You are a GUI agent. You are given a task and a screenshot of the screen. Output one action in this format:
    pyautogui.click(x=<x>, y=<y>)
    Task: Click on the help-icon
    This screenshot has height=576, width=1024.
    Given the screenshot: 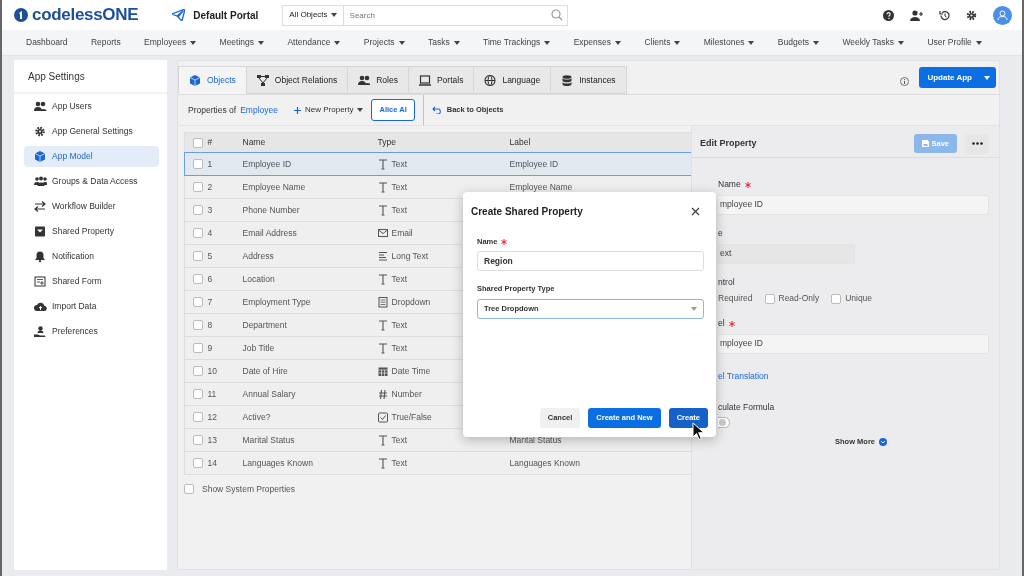 What is the action you would take?
    pyautogui.click(x=888, y=15)
    